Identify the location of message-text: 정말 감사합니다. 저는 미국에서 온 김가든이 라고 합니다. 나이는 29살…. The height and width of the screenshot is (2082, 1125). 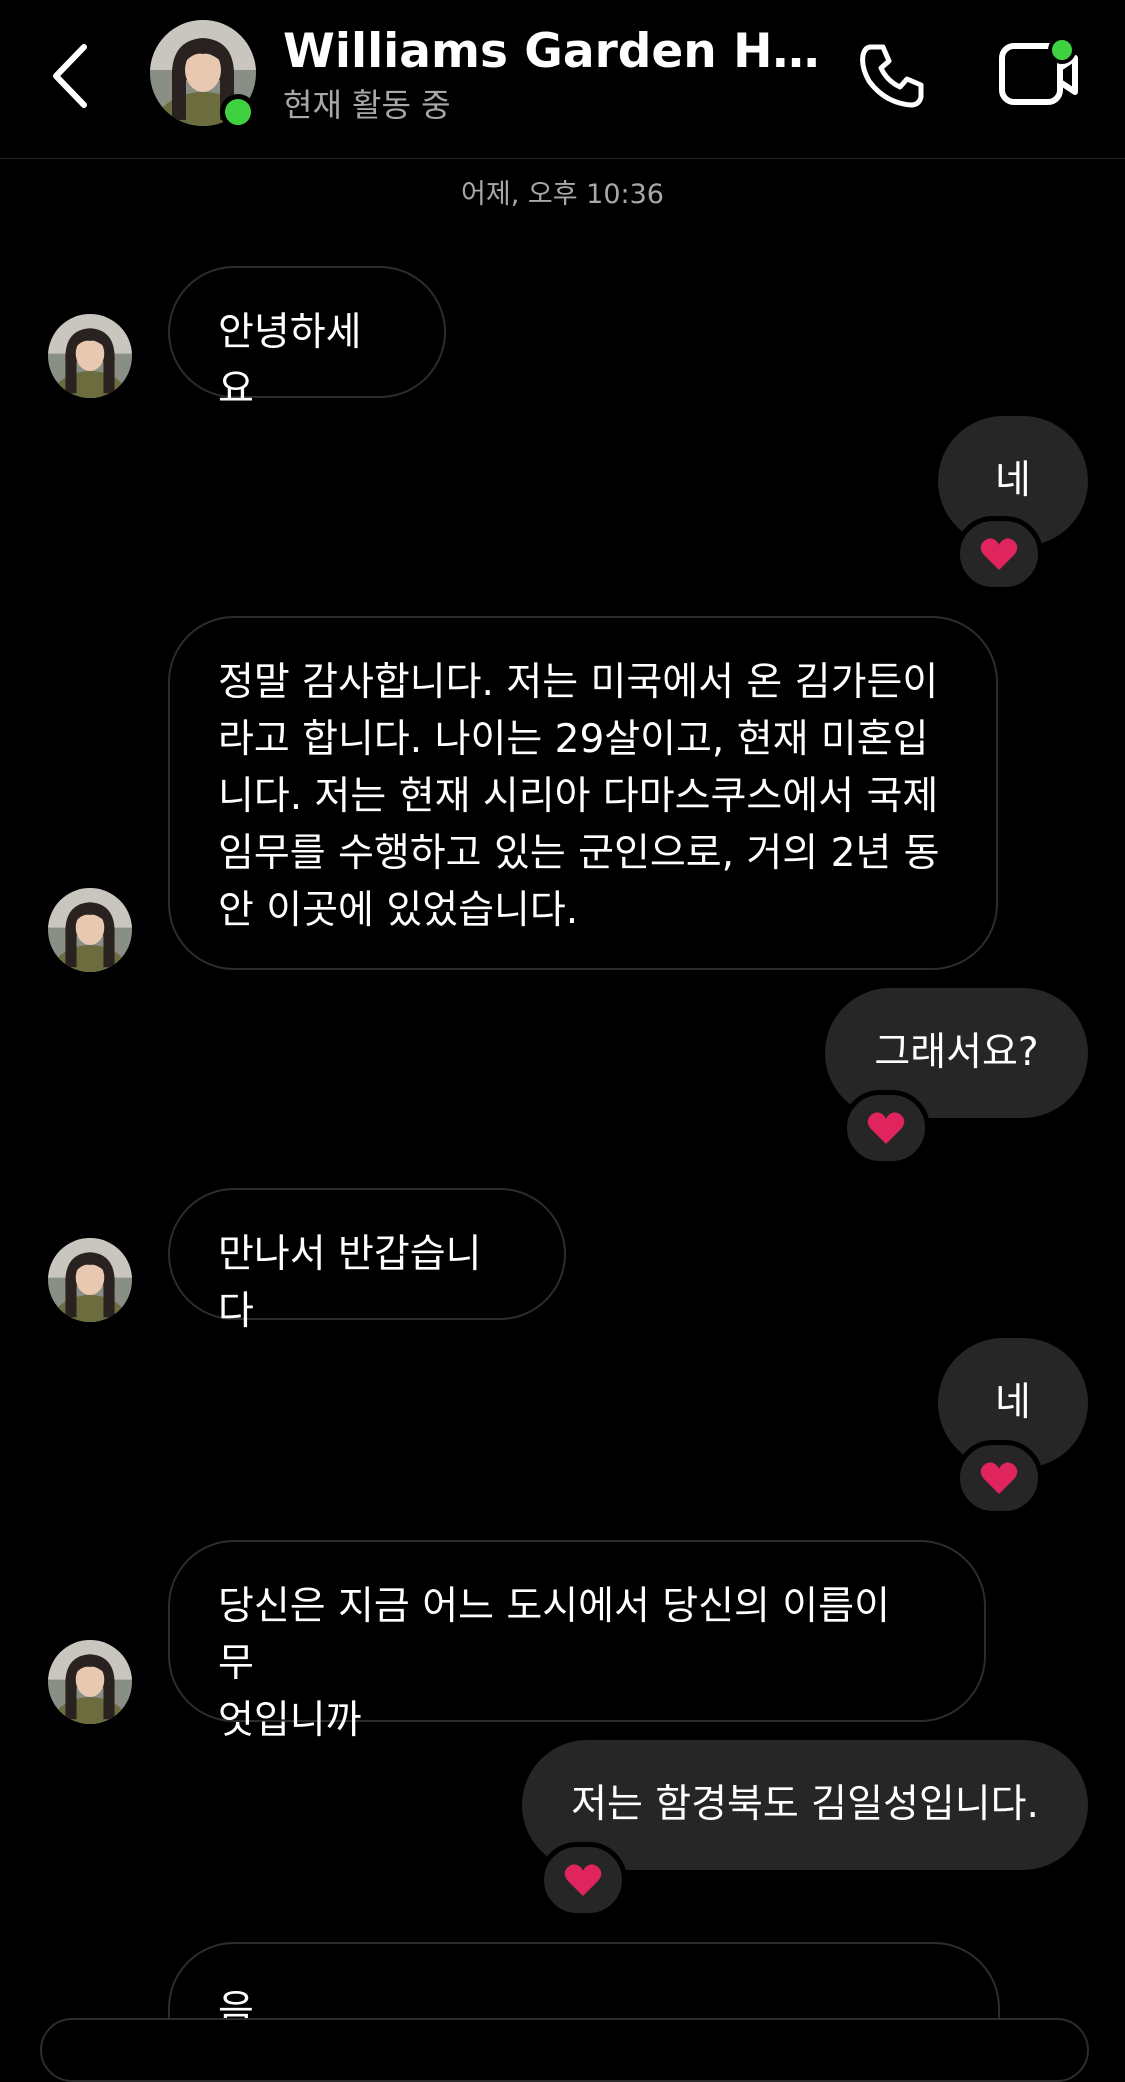
(579, 796).